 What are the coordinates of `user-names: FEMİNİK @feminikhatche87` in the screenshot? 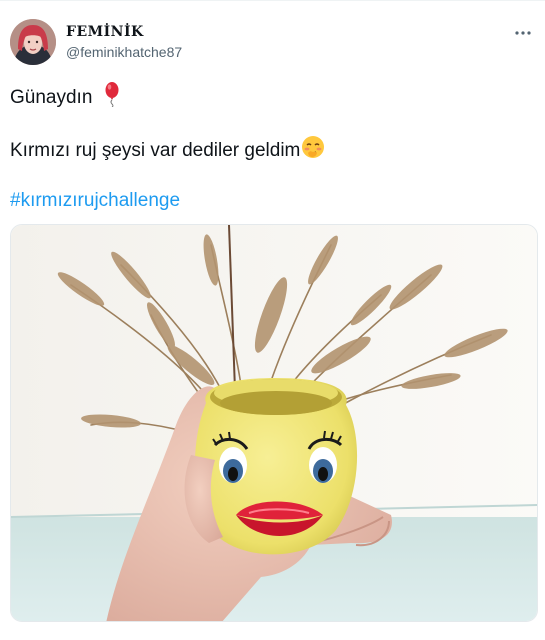 It's located at (124, 42).